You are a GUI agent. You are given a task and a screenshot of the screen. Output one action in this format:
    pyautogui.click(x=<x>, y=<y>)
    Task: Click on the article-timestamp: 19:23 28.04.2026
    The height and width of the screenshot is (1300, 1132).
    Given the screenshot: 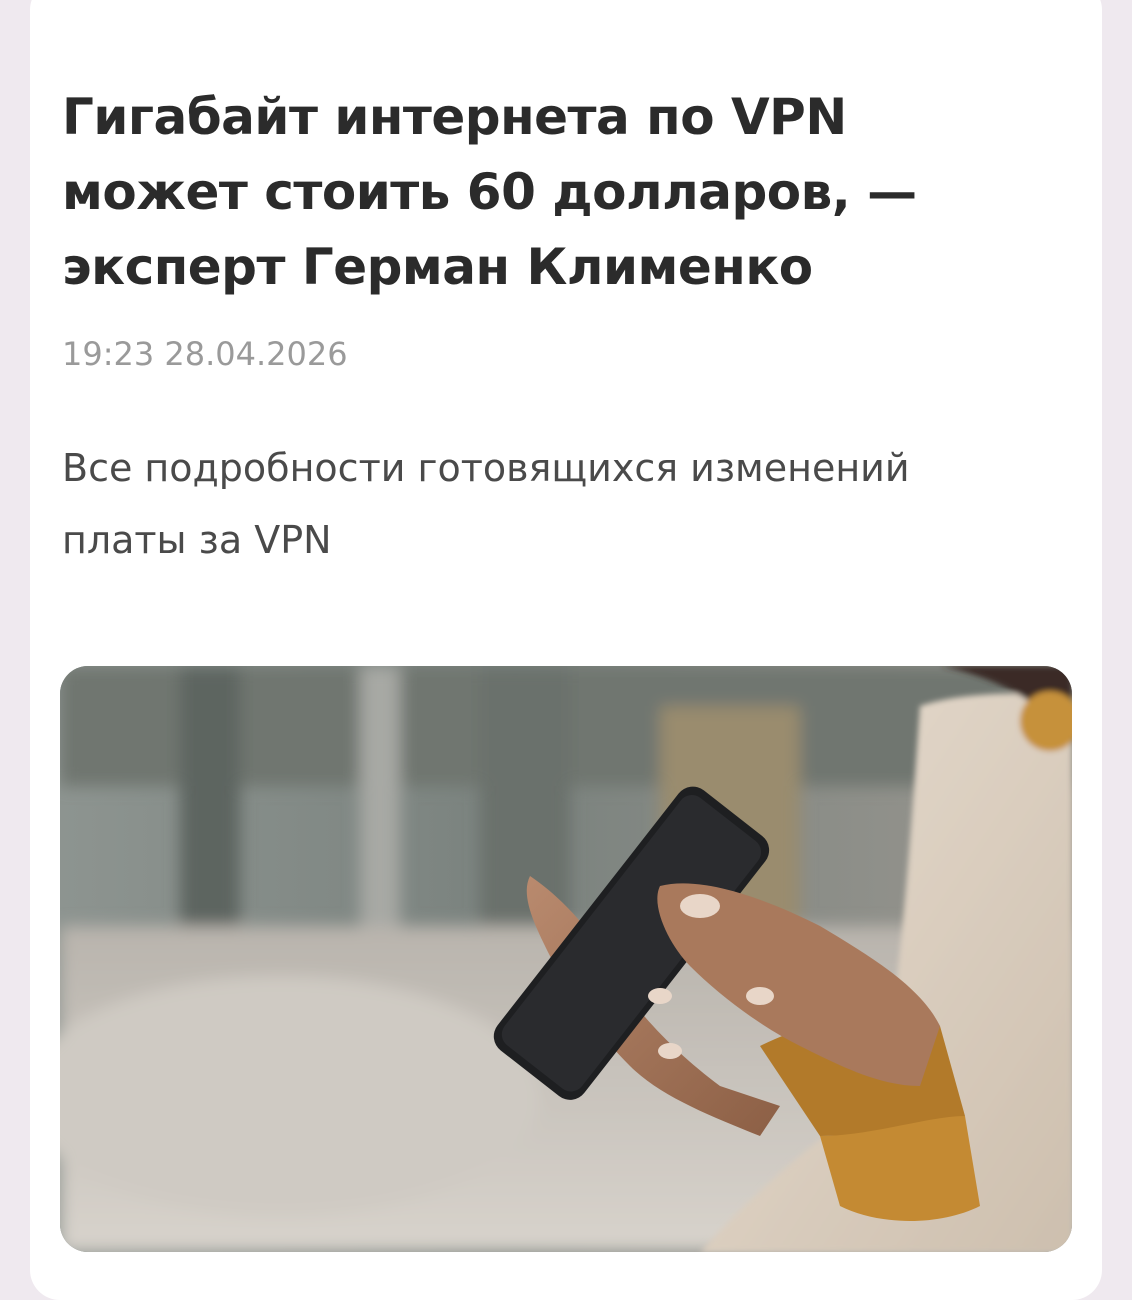 What is the action you would take?
    pyautogui.click(x=205, y=354)
    